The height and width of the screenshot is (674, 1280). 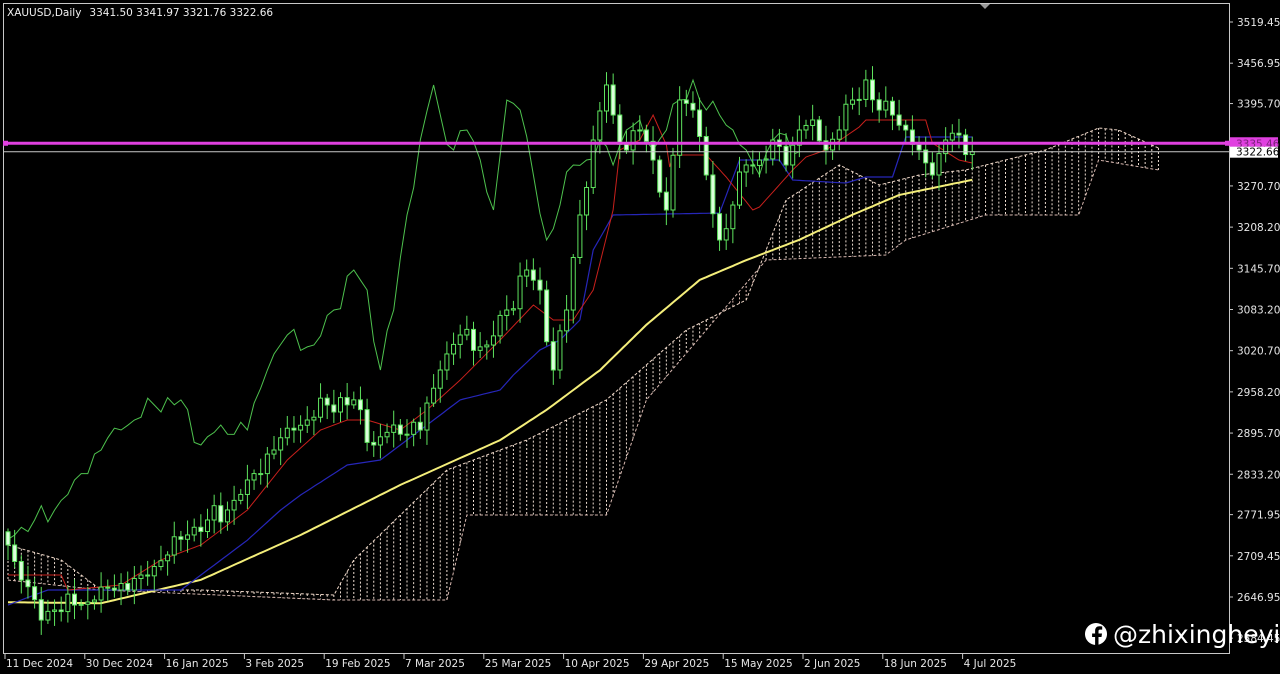 What do you see at coordinates (1227, 143) in the screenshot?
I see `line-handle-right` at bounding box center [1227, 143].